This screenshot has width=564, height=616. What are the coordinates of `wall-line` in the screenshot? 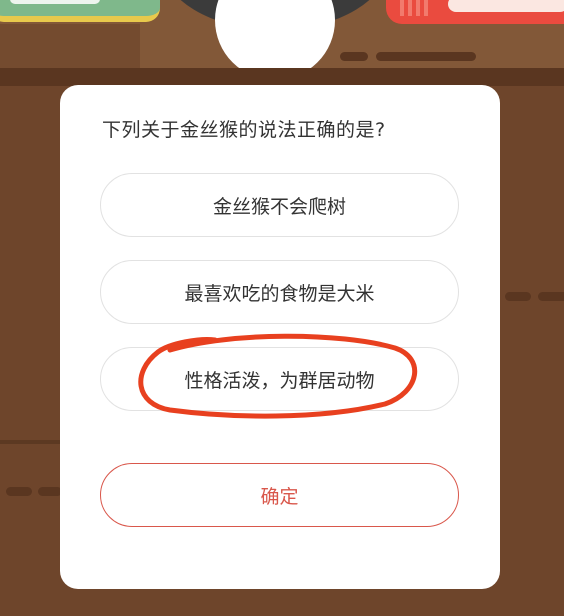 It's located at (31, 442).